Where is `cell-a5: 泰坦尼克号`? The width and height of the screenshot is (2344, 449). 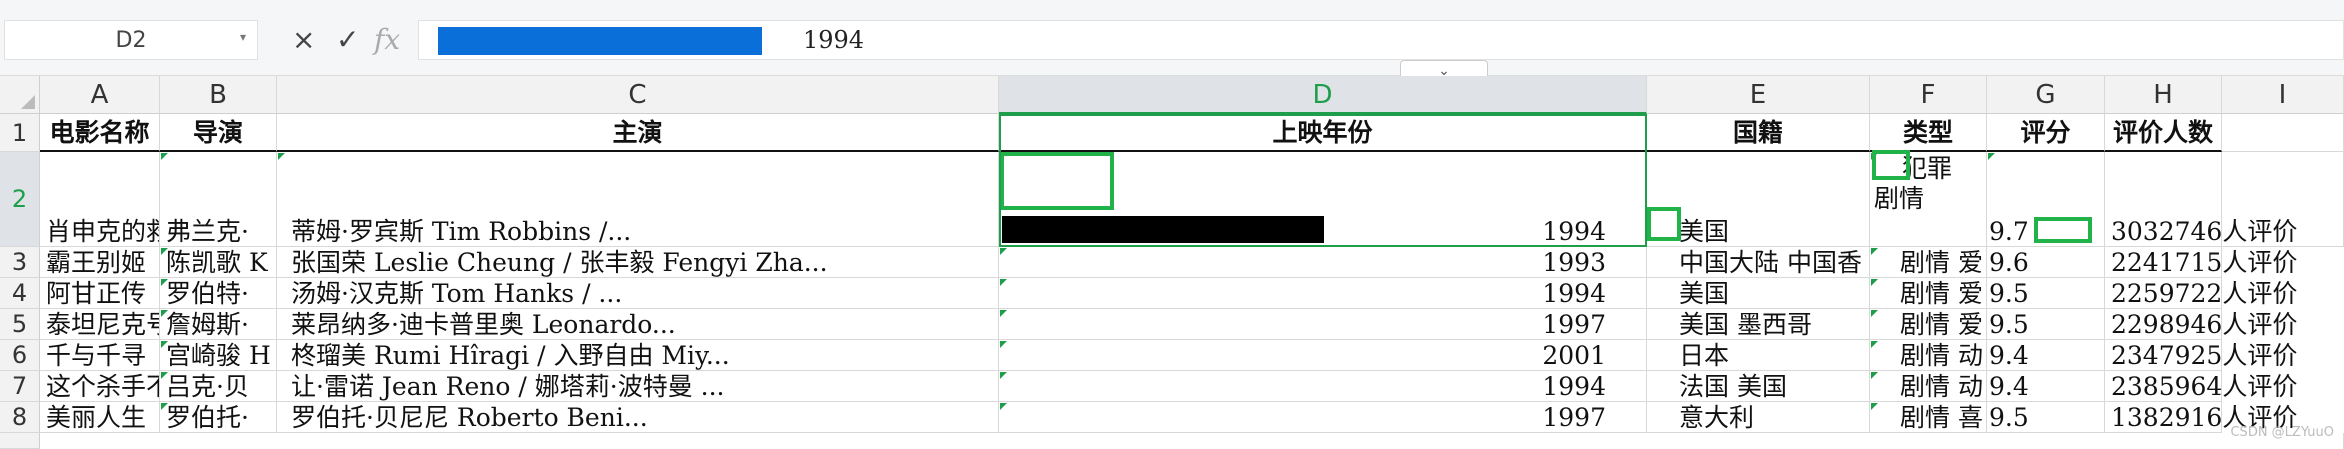
cell-a5: 泰坦尼克号 is located at coordinates (100, 324).